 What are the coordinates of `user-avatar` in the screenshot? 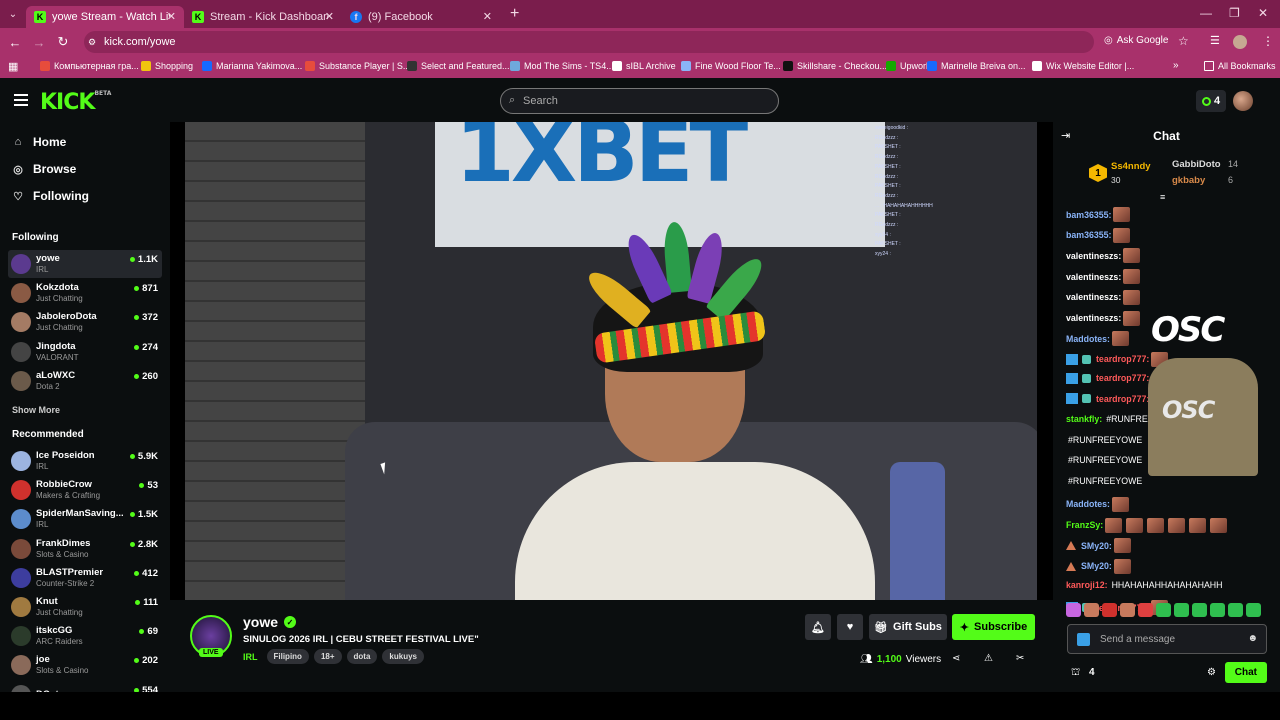 It's located at (1243, 101).